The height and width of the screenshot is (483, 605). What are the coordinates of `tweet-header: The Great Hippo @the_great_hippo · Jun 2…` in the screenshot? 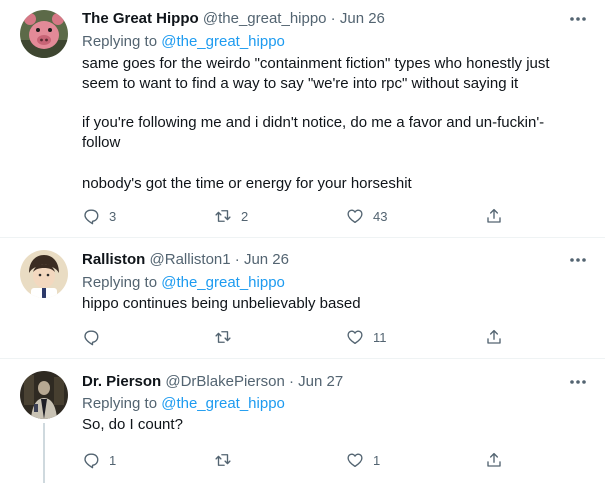 It's located at (233, 19).